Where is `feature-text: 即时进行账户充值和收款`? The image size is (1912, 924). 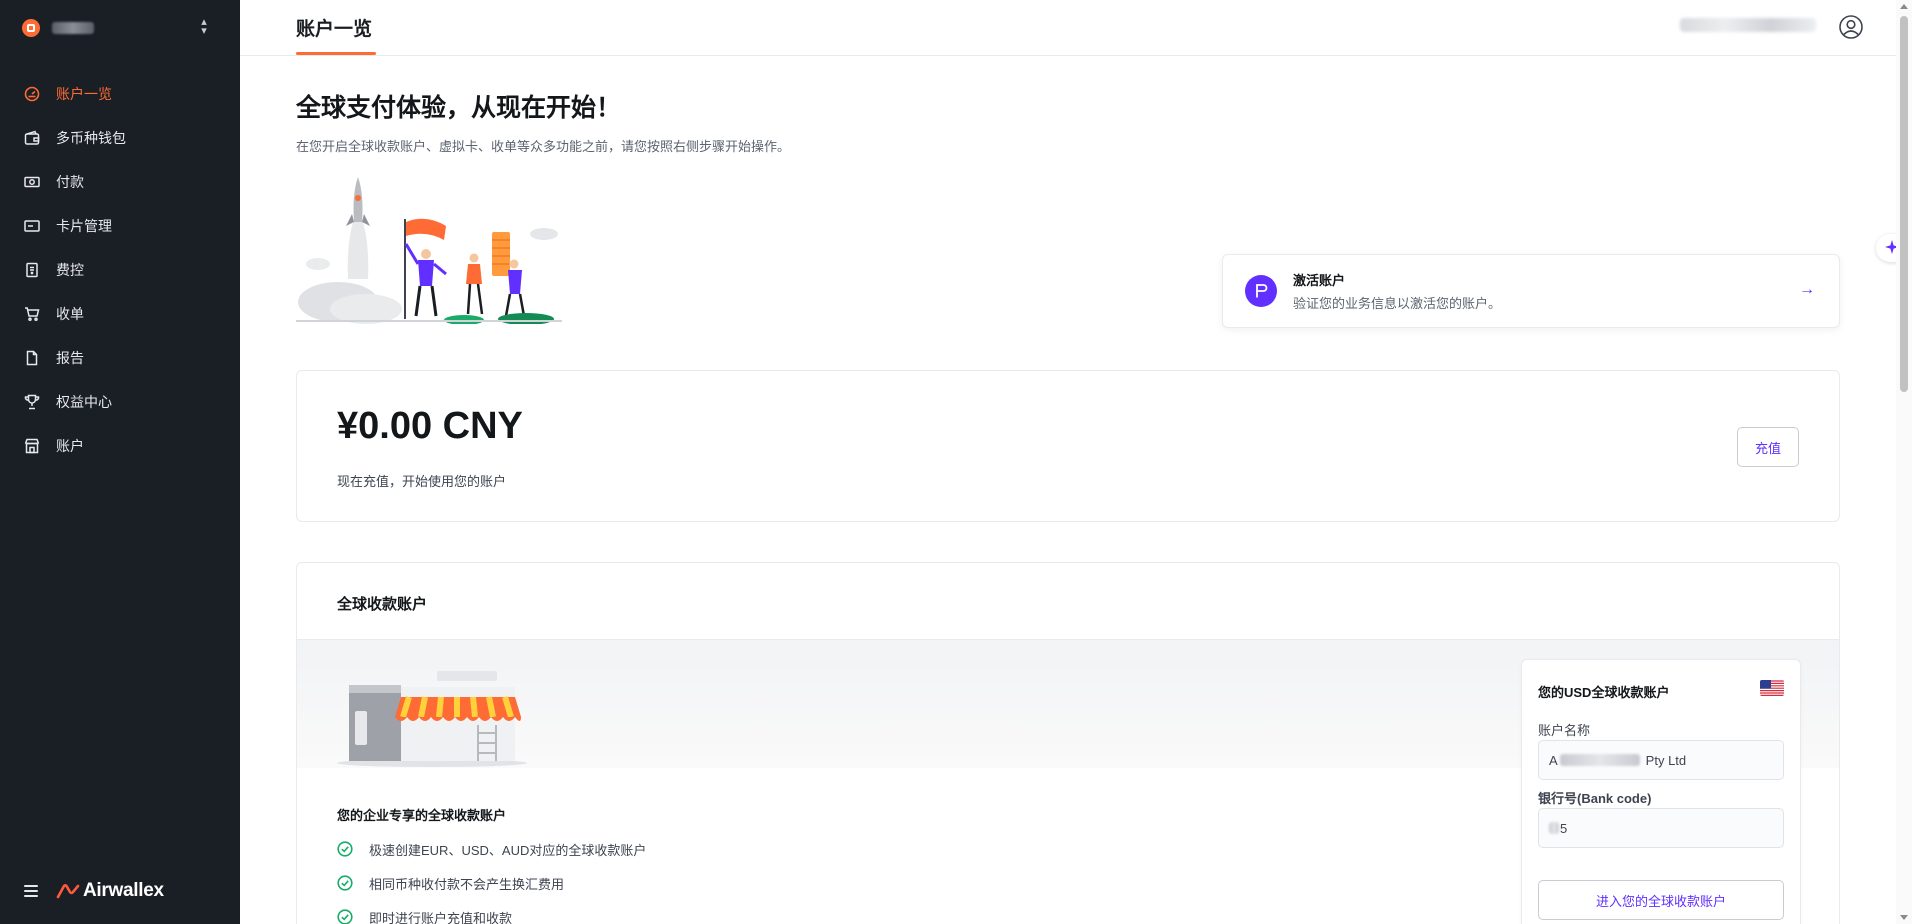
feature-text: 即时进行账户充值和收款 is located at coordinates (441, 917).